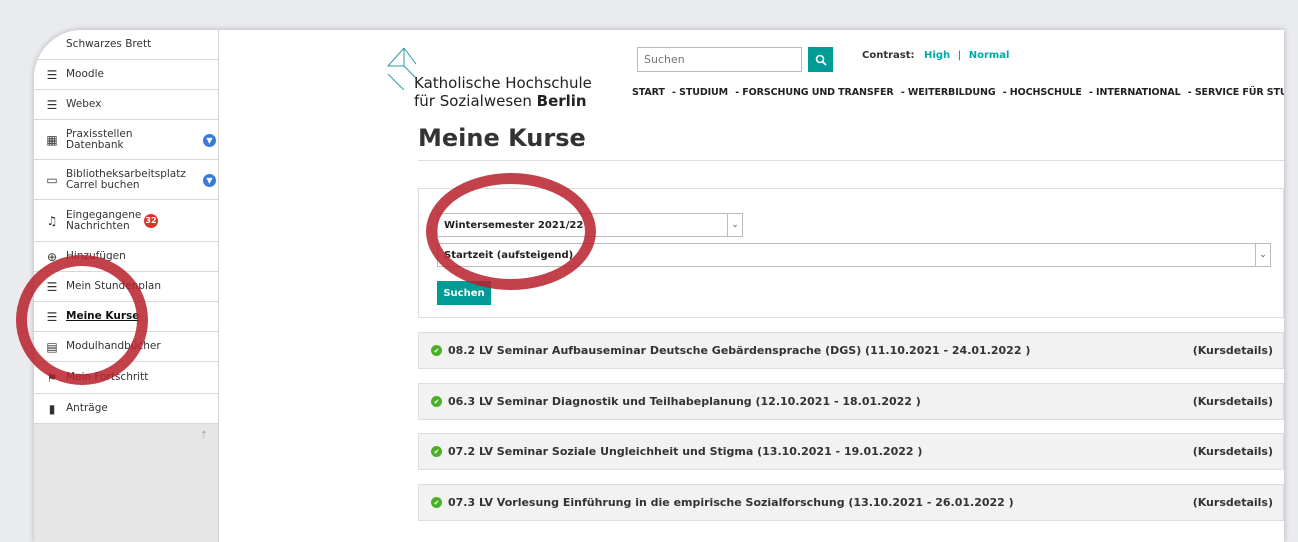 The image size is (1298, 542). I want to click on nav-forschung: - FORSCHUNG UND TRANSFER, so click(814, 92).